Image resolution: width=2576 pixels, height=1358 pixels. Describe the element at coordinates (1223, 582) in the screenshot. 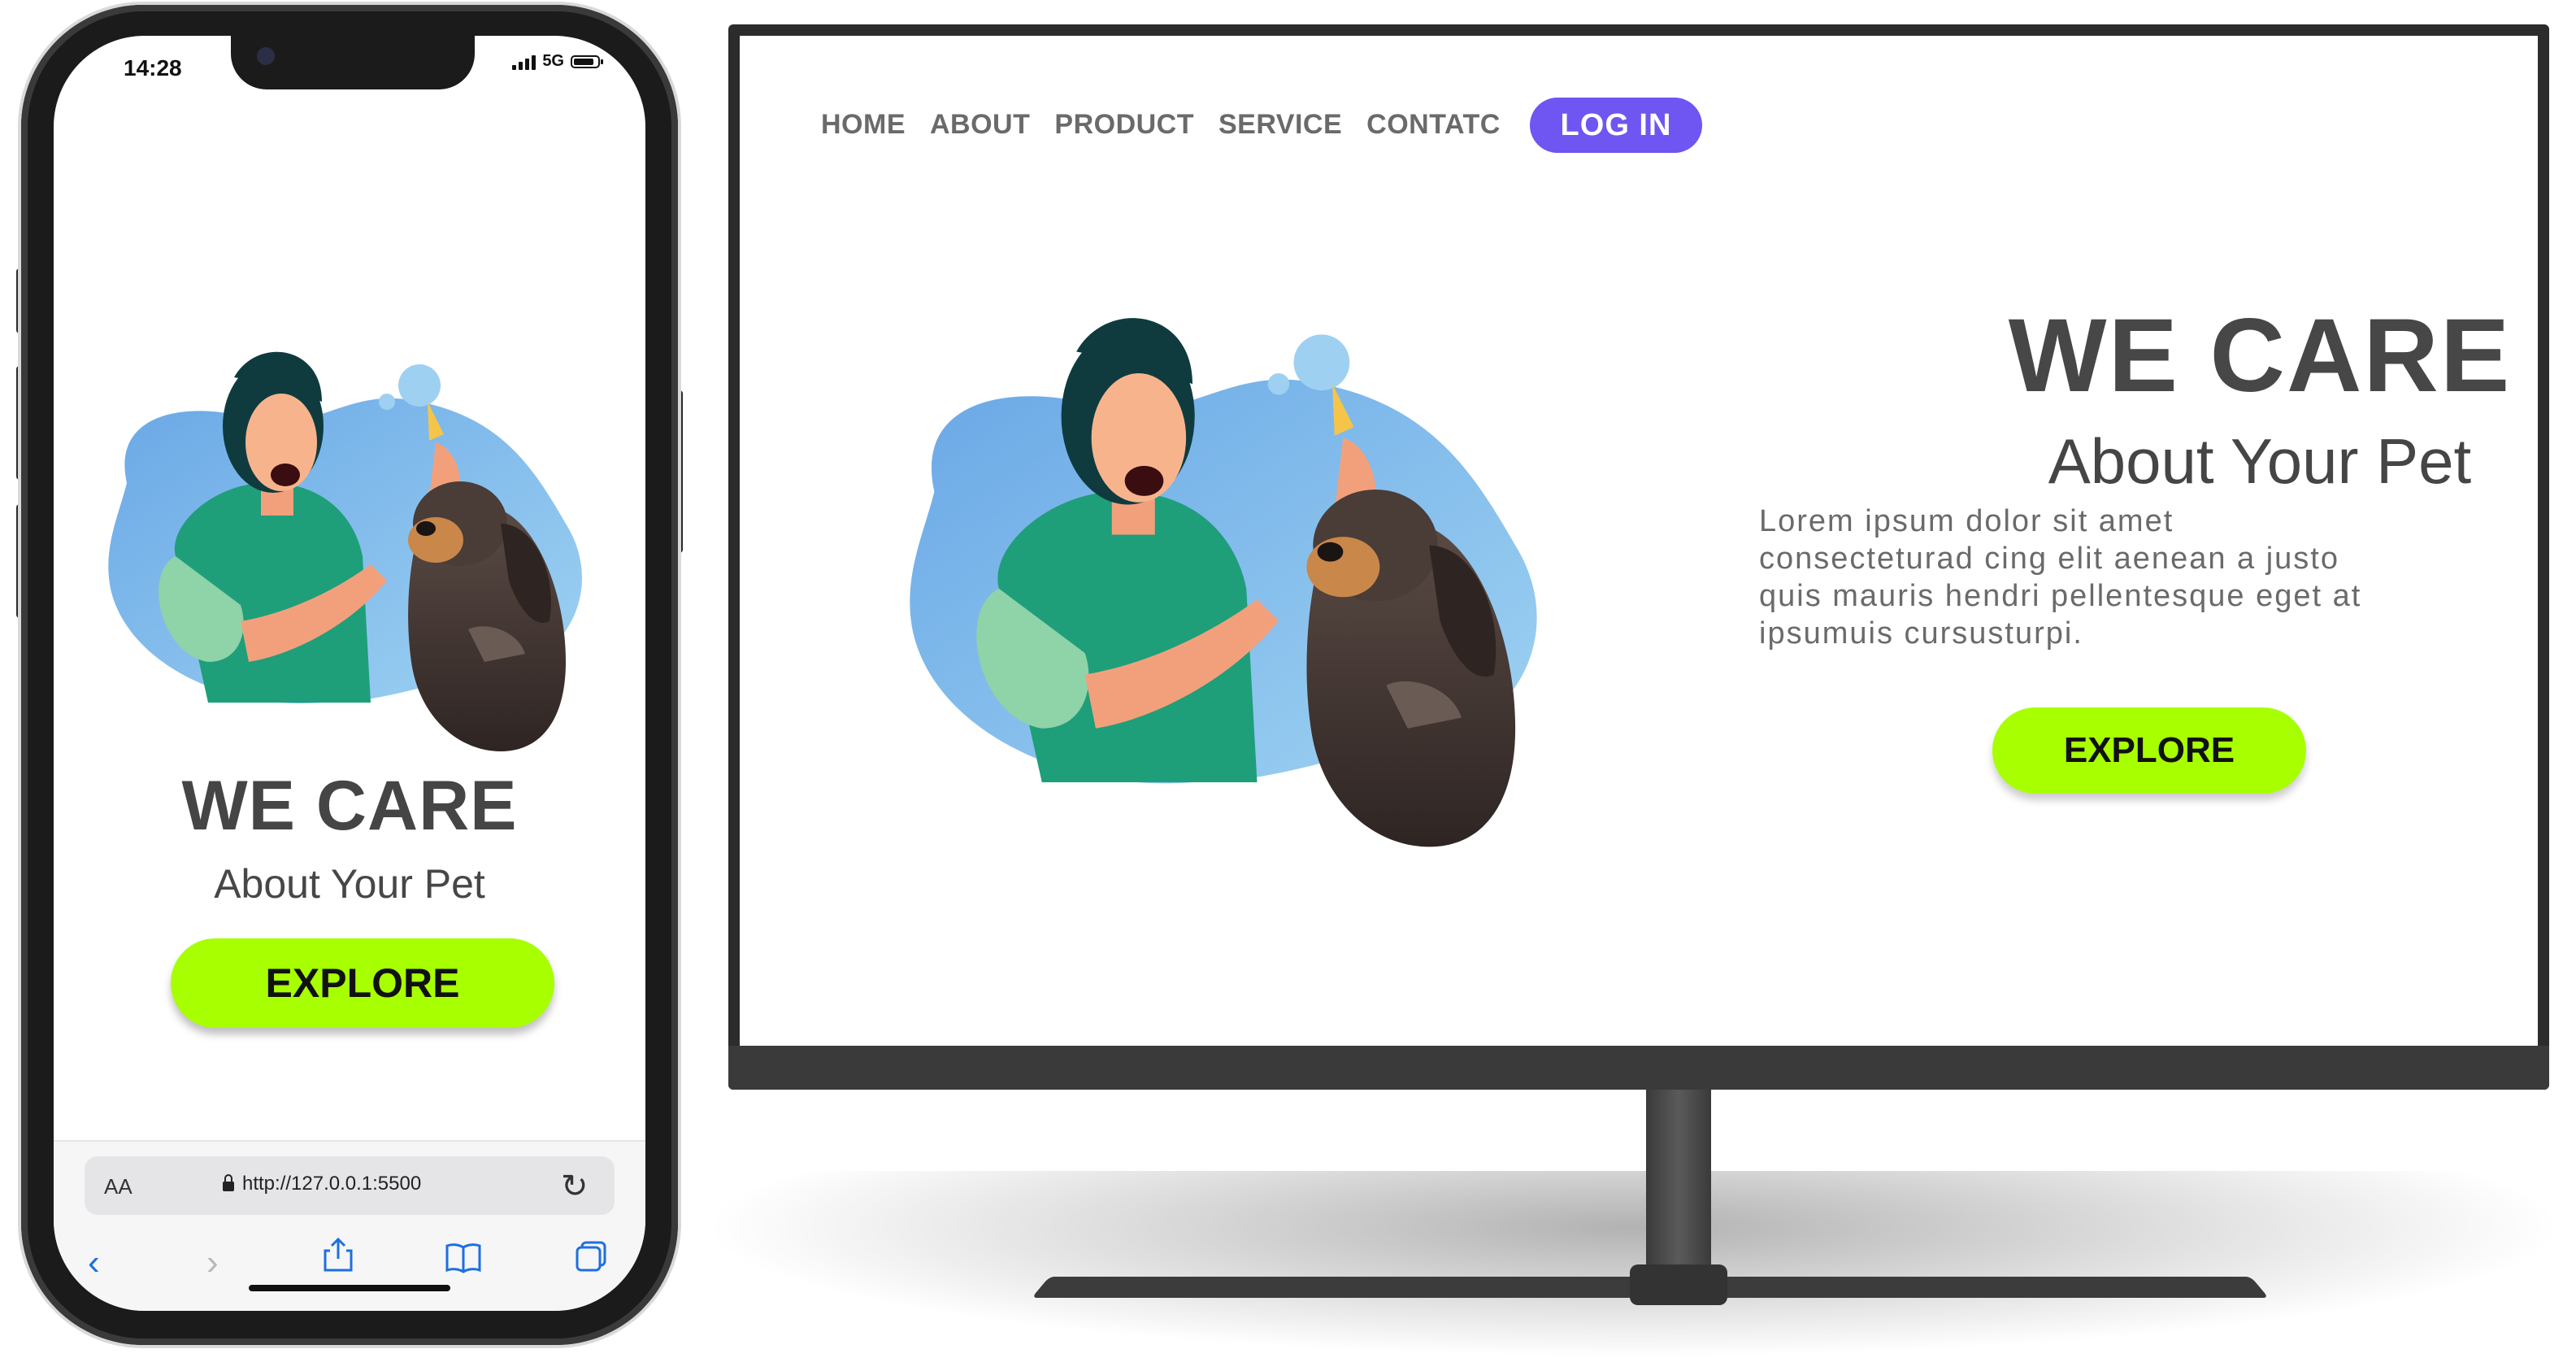

I see `vet-illustration-desktop` at that location.